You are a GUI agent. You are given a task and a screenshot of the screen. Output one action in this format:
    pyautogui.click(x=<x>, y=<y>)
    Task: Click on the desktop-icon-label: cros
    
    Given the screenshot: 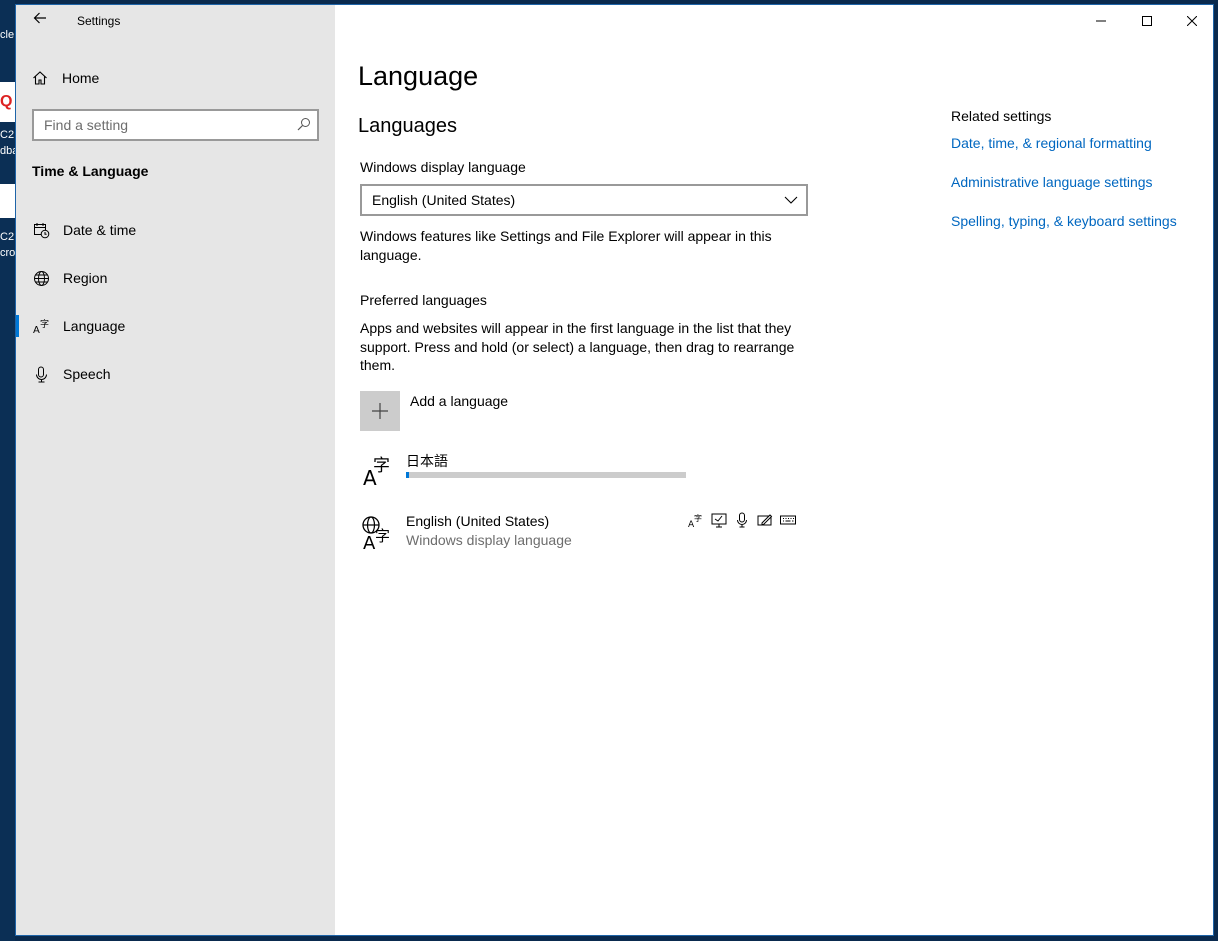 What is the action you would take?
    pyautogui.click(x=7, y=253)
    